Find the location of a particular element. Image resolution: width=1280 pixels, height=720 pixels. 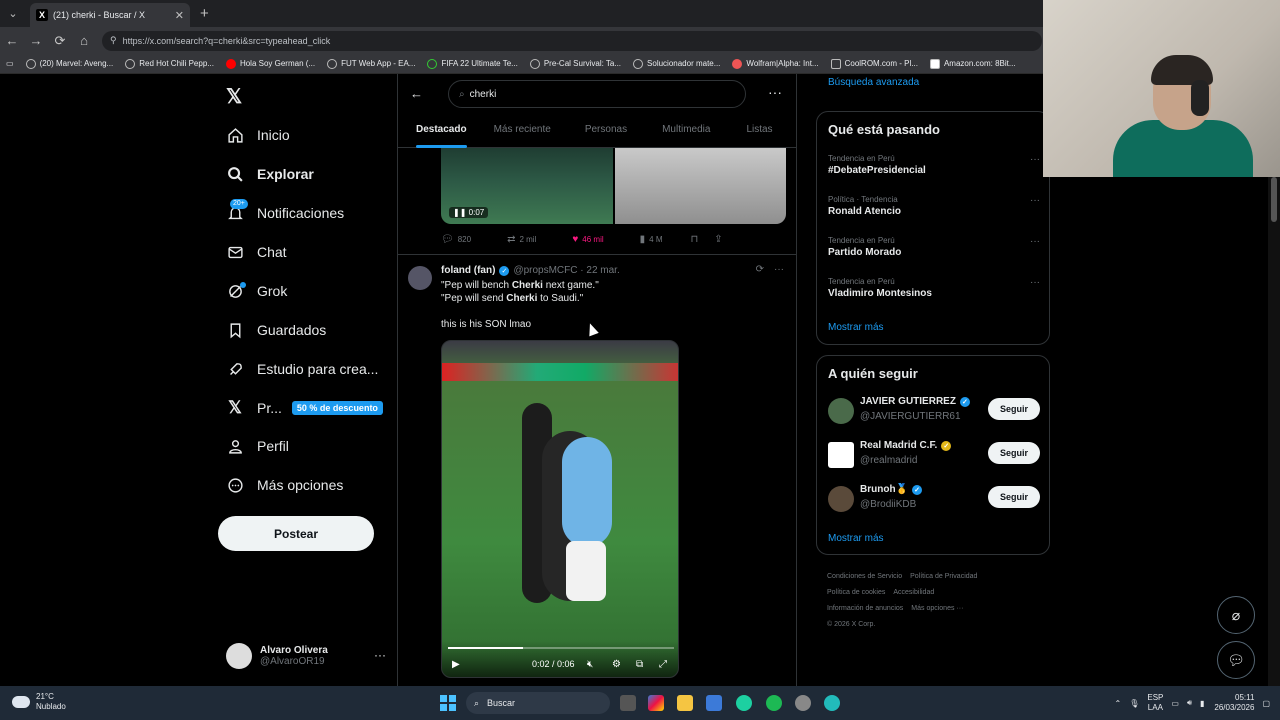

taskbar-search: ⌕ Buscar is located at coordinates (538, 703).